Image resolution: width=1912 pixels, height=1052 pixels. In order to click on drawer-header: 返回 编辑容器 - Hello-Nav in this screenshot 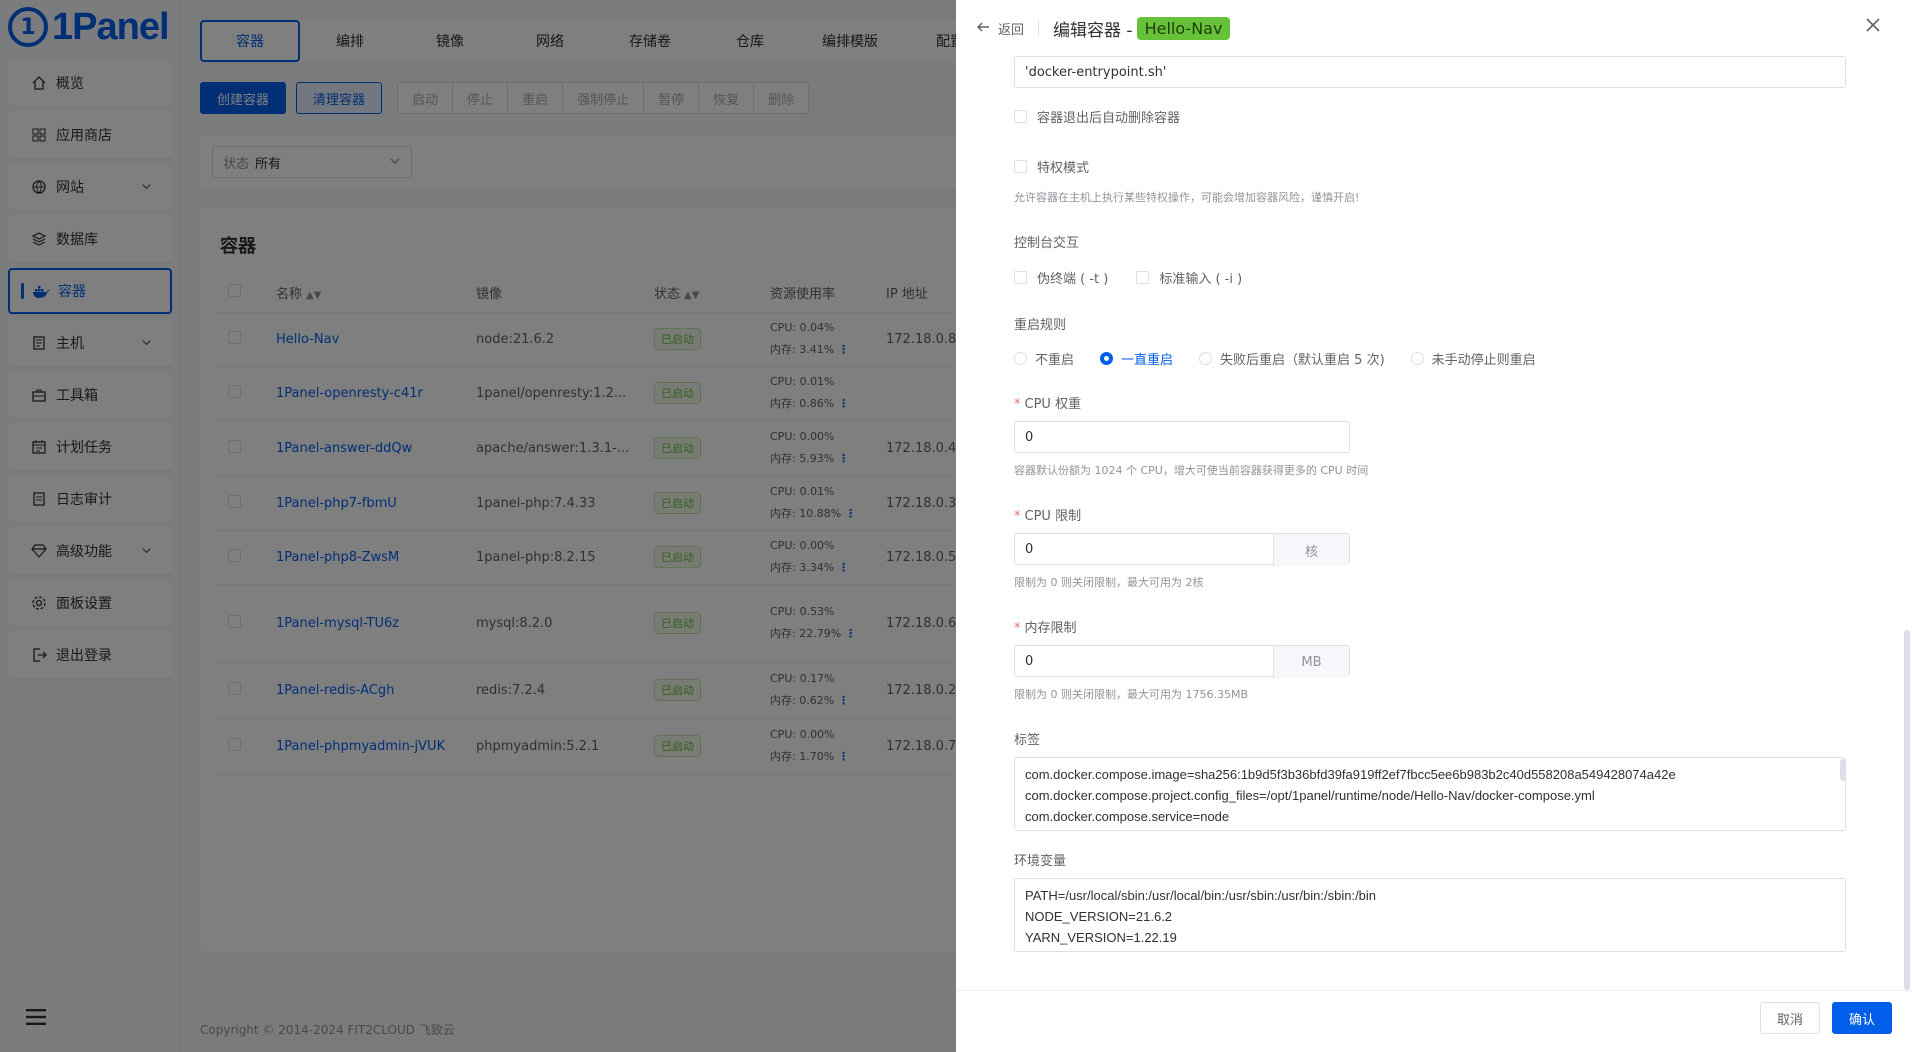, I will do `click(1434, 28)`.